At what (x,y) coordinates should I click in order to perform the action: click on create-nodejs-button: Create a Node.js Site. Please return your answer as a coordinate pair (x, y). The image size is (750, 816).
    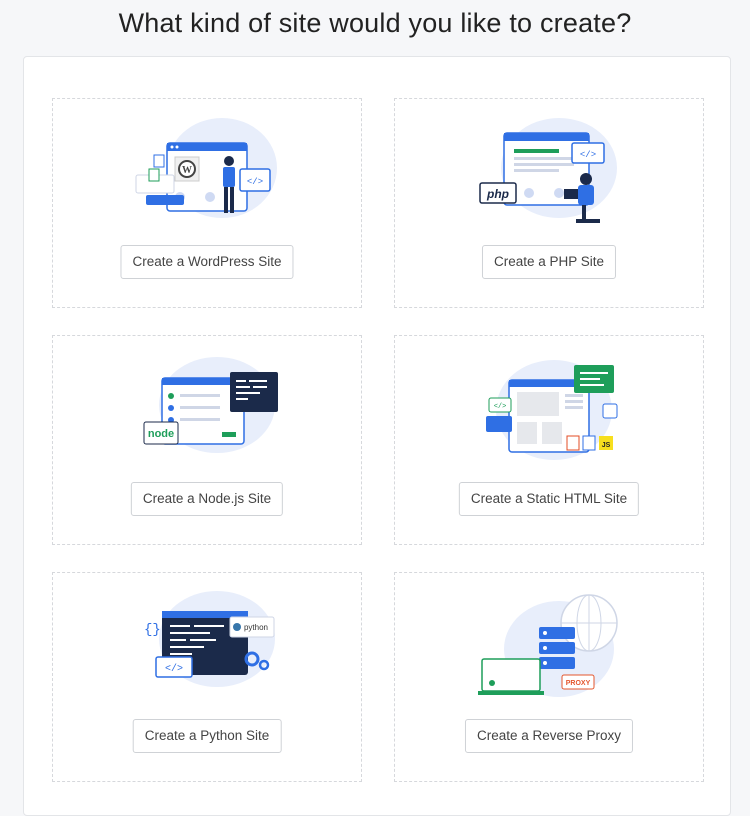
    Looking at the image, I should click on (207, 499).